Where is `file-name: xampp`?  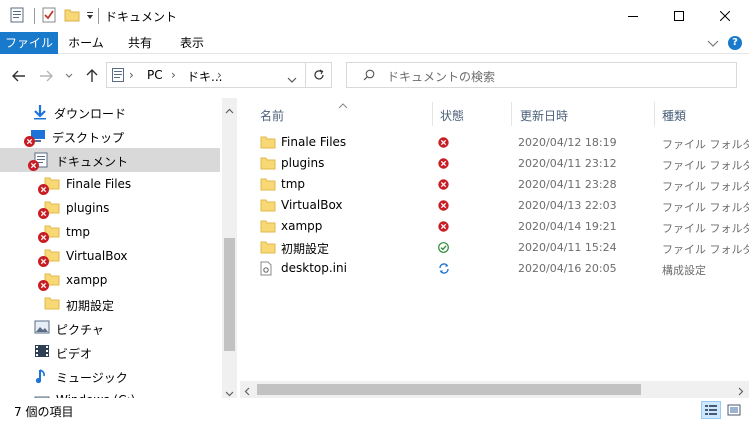 file-name: xampp is located at coordinates (302, 226).